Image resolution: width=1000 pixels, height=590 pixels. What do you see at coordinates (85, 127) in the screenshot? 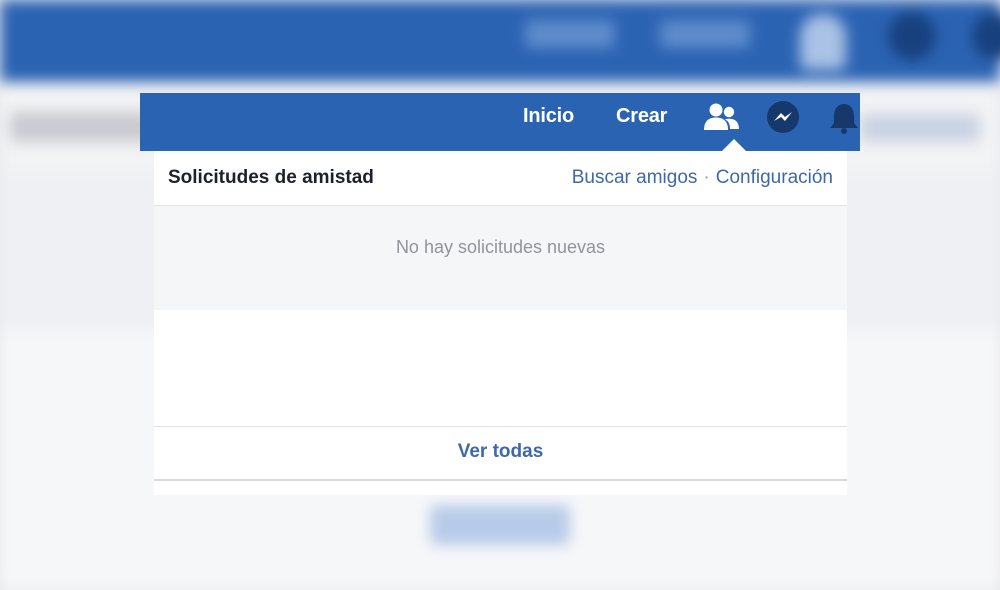
I see `background-title-blur` at bounding box center [85, 127].